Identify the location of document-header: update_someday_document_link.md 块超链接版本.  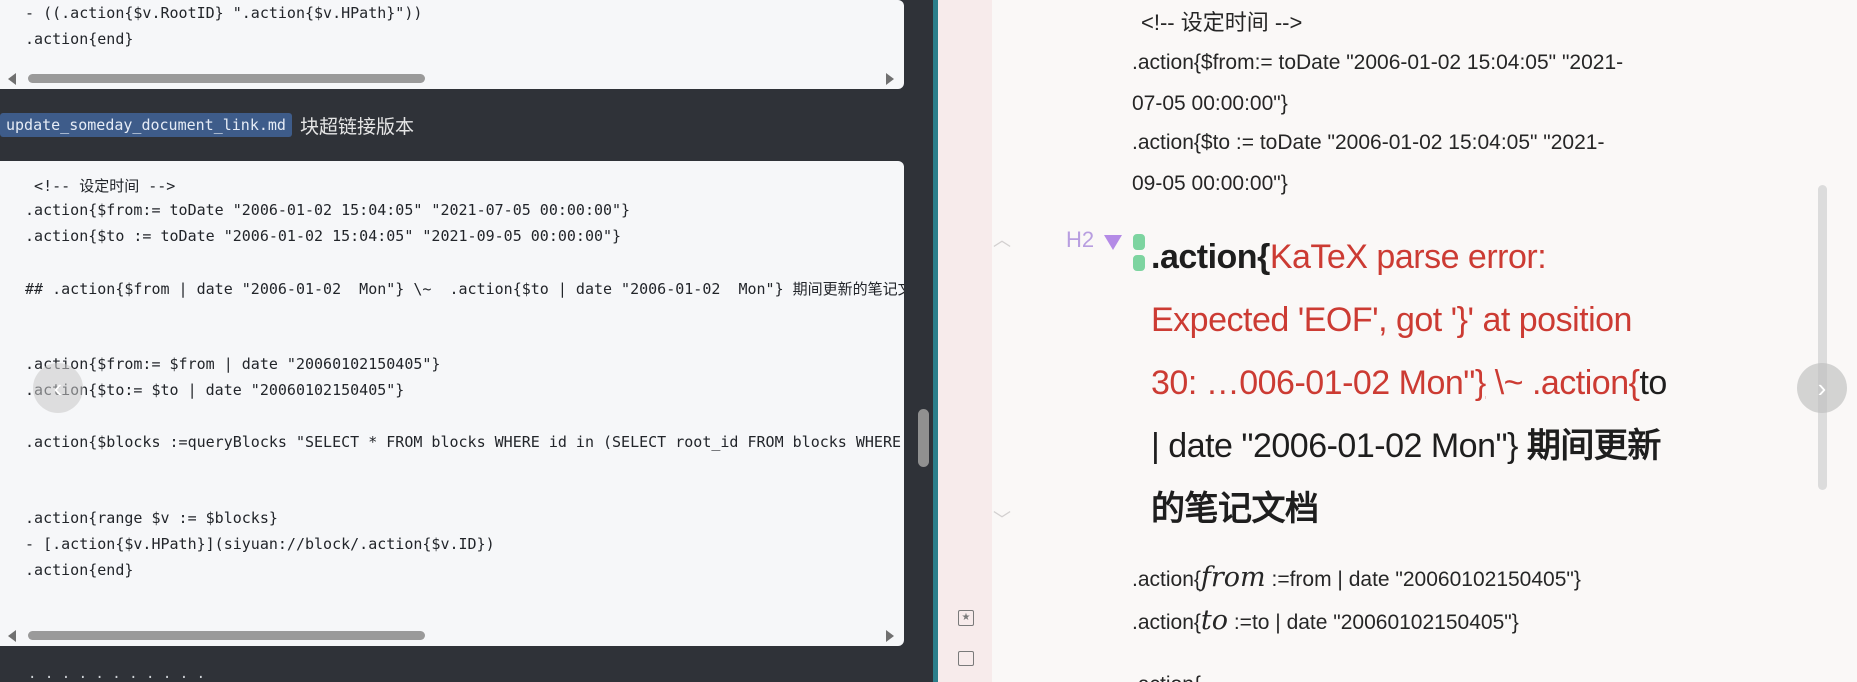
(207, 125).